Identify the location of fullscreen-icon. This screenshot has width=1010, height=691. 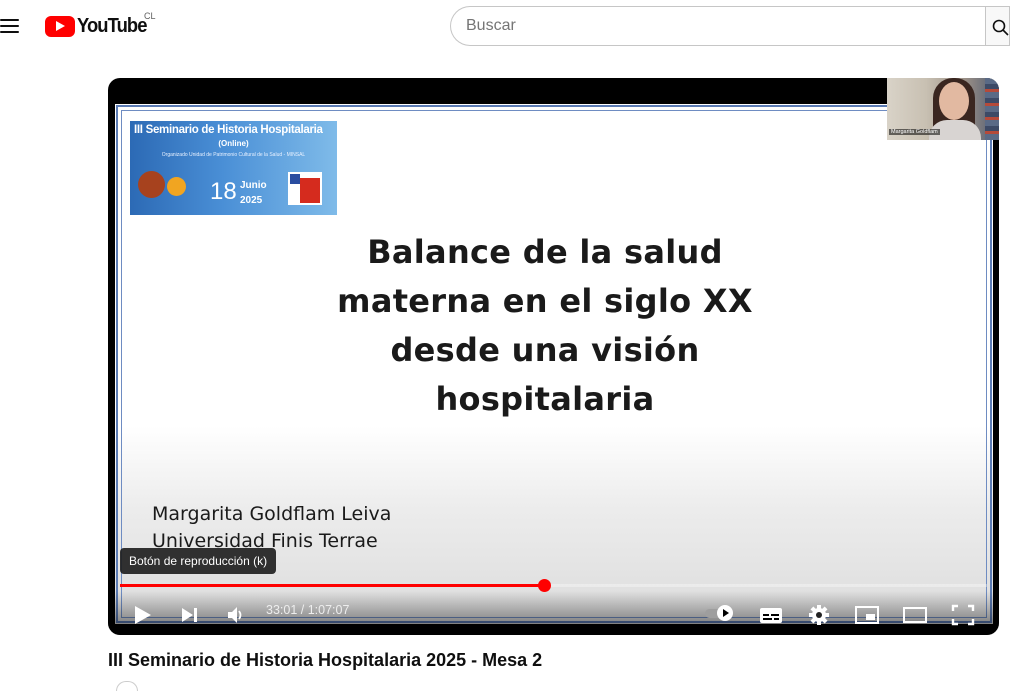
(963, 615).